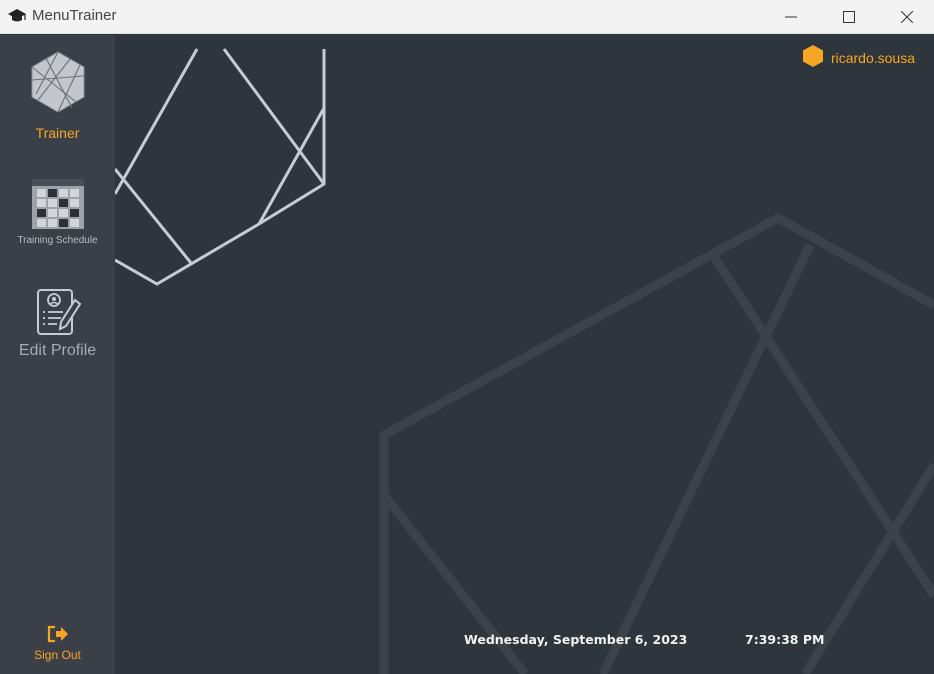 This screenshot has width=934, height=674. What do you see at coordinates (220, 167) in the screenshot?
I see `polyhedron-decoration-light` at bounding box center [220, 167].